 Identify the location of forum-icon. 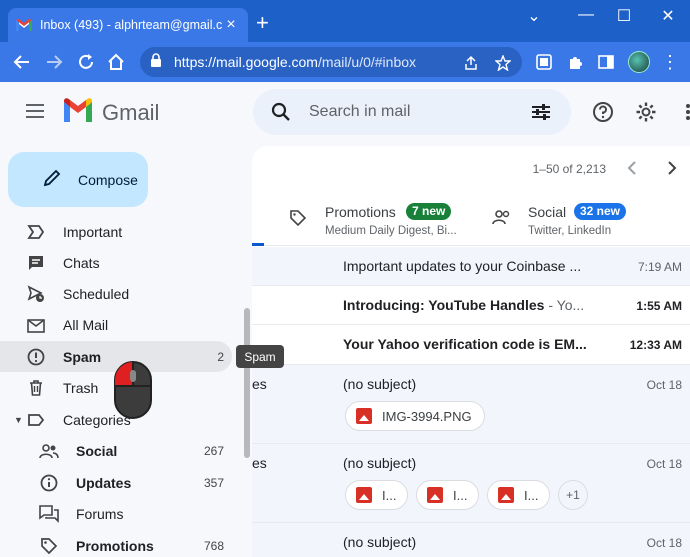
(49, 514).